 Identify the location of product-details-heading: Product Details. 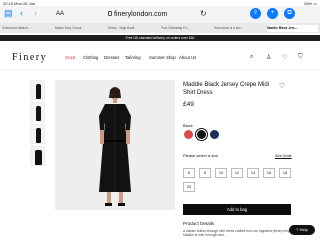
(198, 223).